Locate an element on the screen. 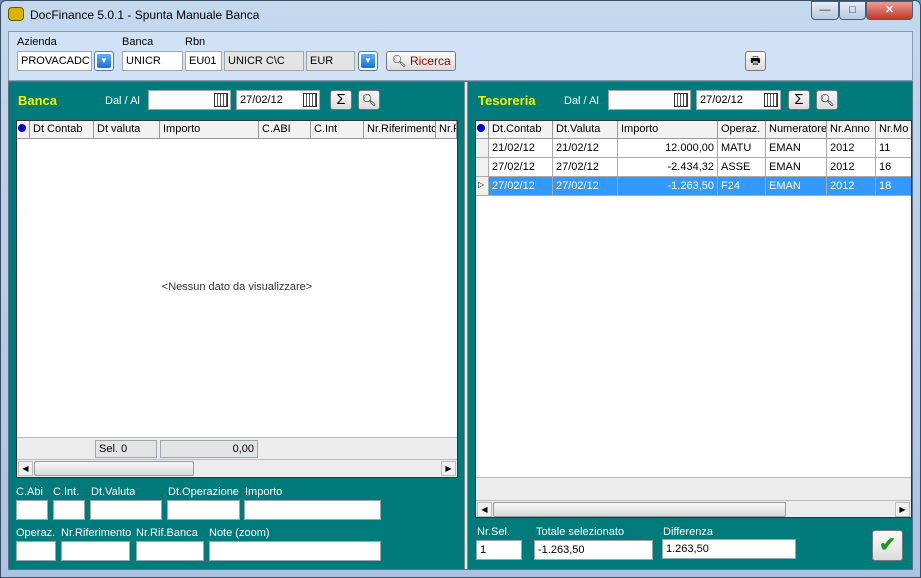 The width and height of the screenshot is (921, 578). operaz-label: Operaz. is located at coordinates (36, 533).